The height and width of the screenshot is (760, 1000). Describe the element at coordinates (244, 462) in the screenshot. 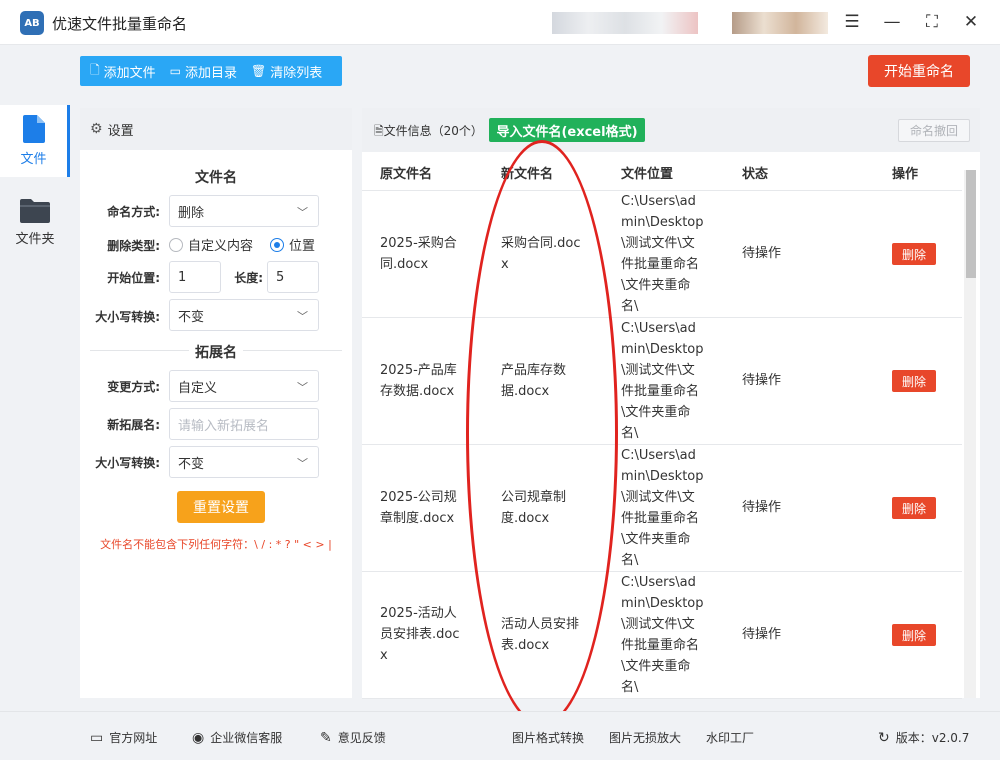

I see `ext-case-convert-select: 不变 ﹀` at that location.